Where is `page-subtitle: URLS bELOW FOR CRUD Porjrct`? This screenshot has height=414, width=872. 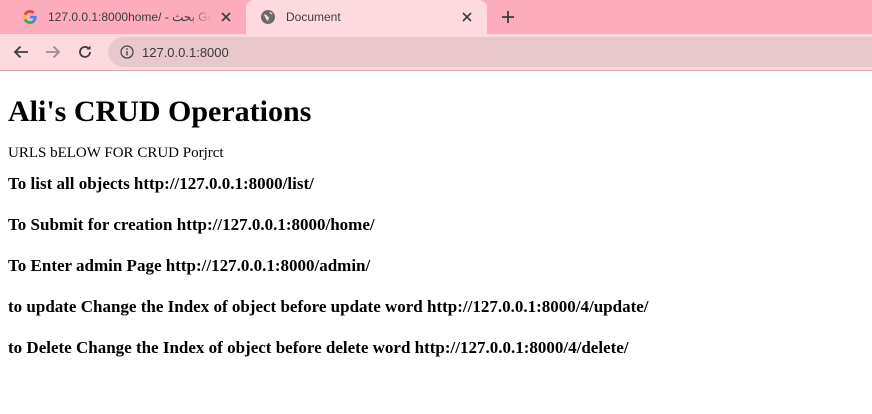 page-subtitle: URLS bELOW FOR CRUD Porjrct is located at coordinates (116, 153).